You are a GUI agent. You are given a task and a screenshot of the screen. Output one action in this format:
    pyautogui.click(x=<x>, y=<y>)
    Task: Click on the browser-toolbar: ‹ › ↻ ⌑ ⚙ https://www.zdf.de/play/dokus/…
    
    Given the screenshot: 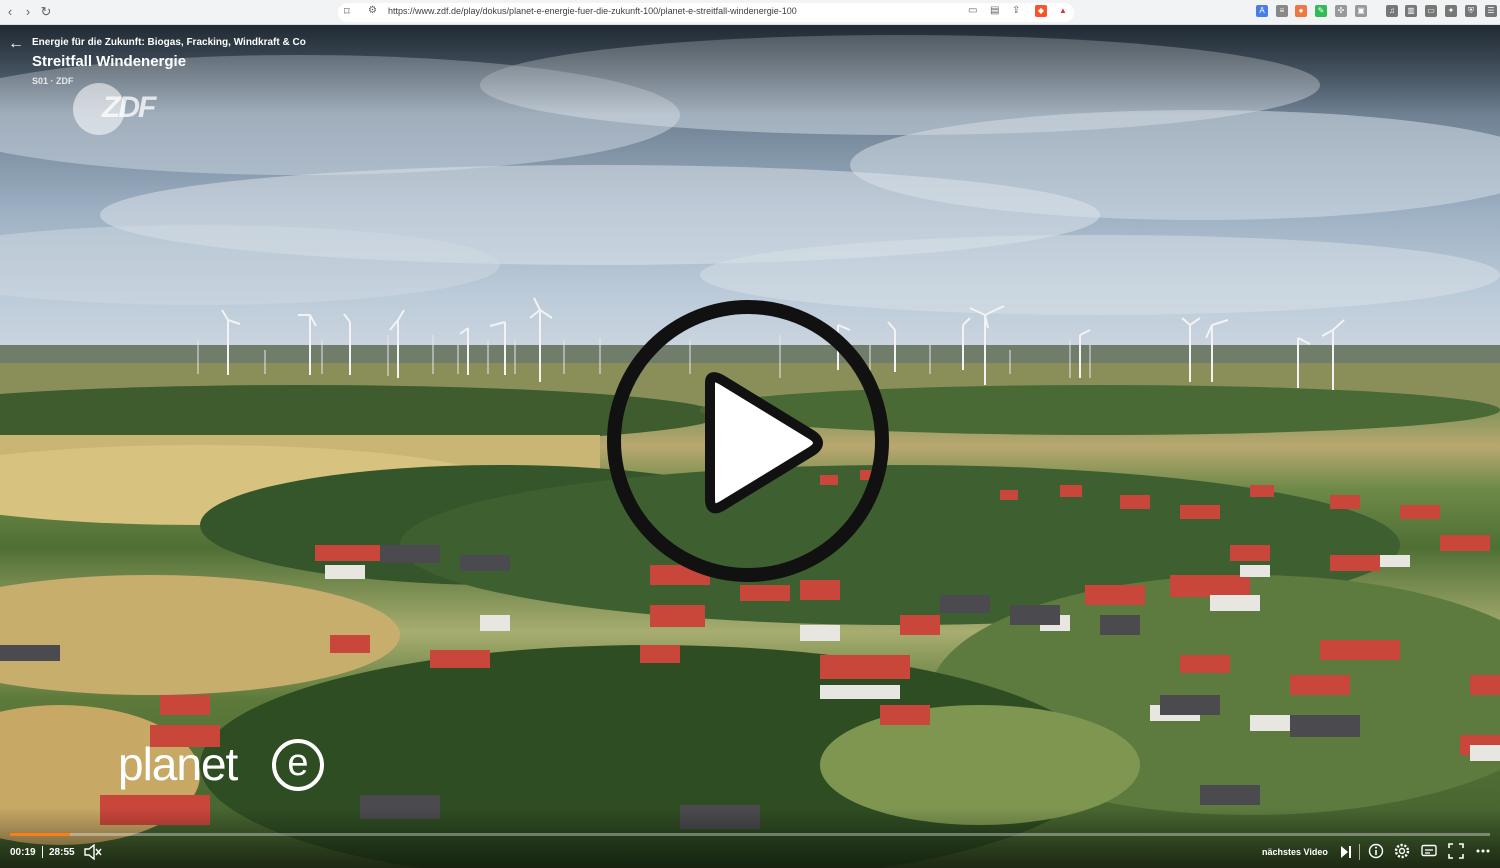 What is the action you would take?
    pyautogui.click(x=750, y=12)
    